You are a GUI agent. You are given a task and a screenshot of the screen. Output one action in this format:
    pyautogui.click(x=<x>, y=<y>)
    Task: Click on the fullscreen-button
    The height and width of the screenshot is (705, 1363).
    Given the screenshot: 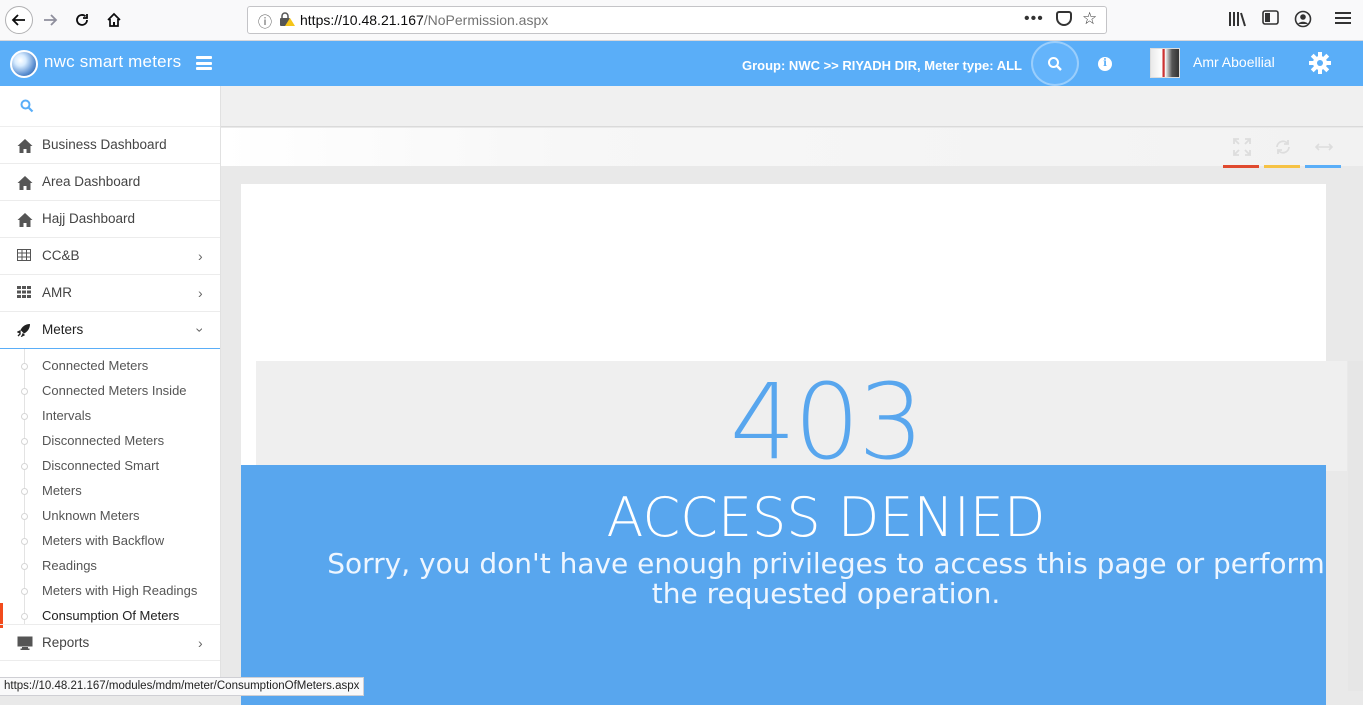 What is the action you would take?
    pyautogui.click(x=1241, y=152)
    